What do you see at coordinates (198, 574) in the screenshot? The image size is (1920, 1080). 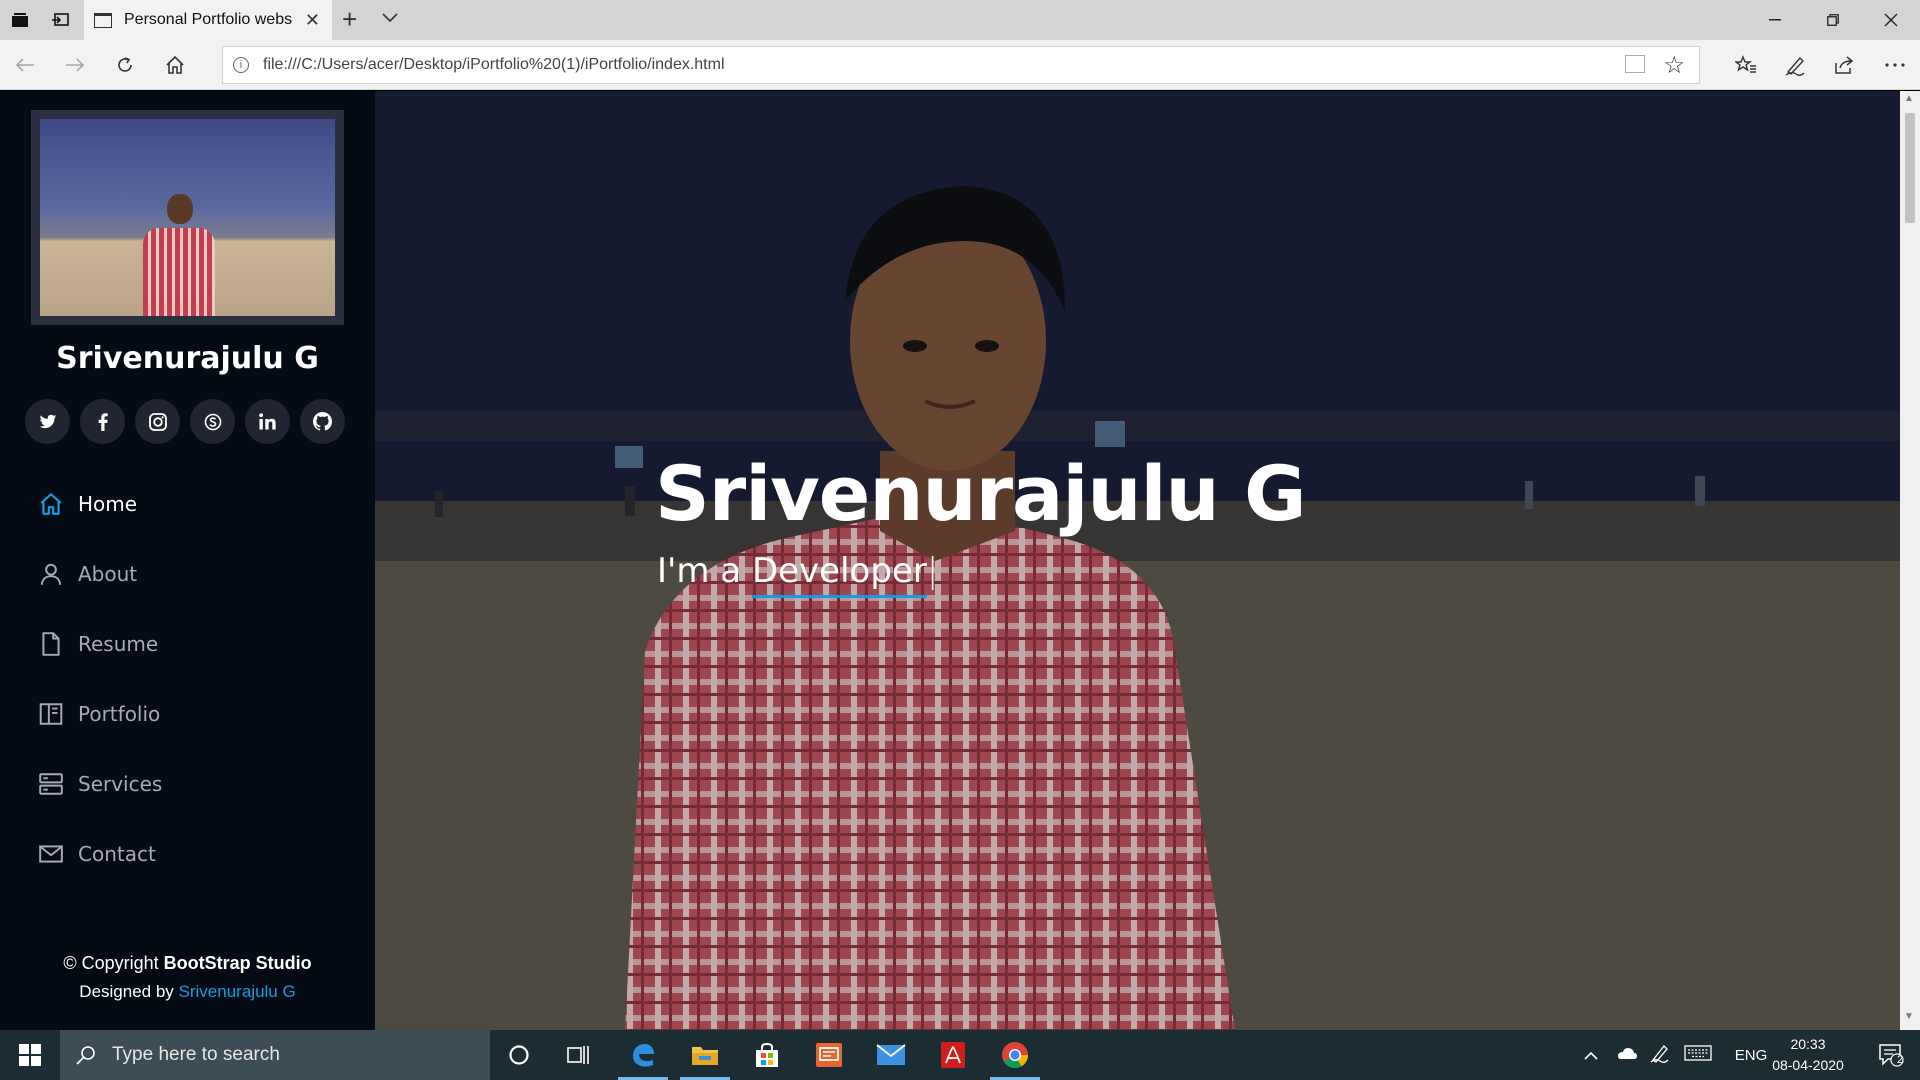 I see `nav-item-about: About` at bounding box center [198, 574].